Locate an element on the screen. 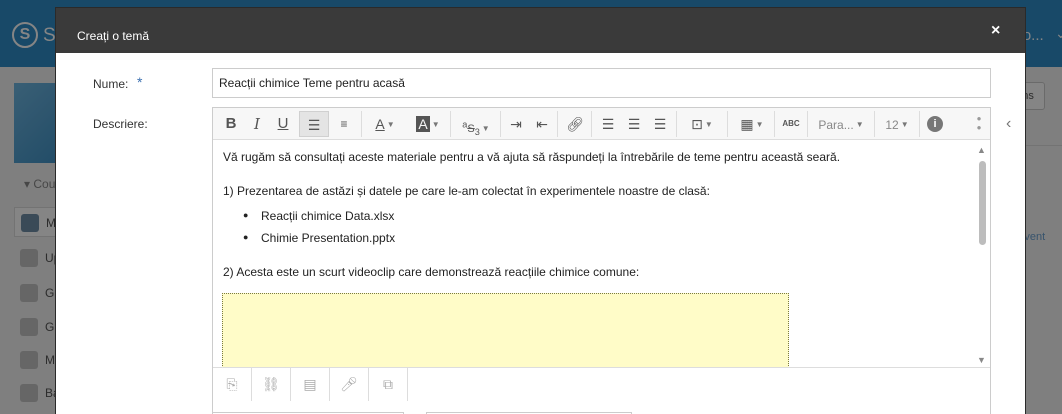 The height and width of the screenshot is (414, 1062). insert-content-button: ⊡ ▼ is located at coordinates (702, 124).